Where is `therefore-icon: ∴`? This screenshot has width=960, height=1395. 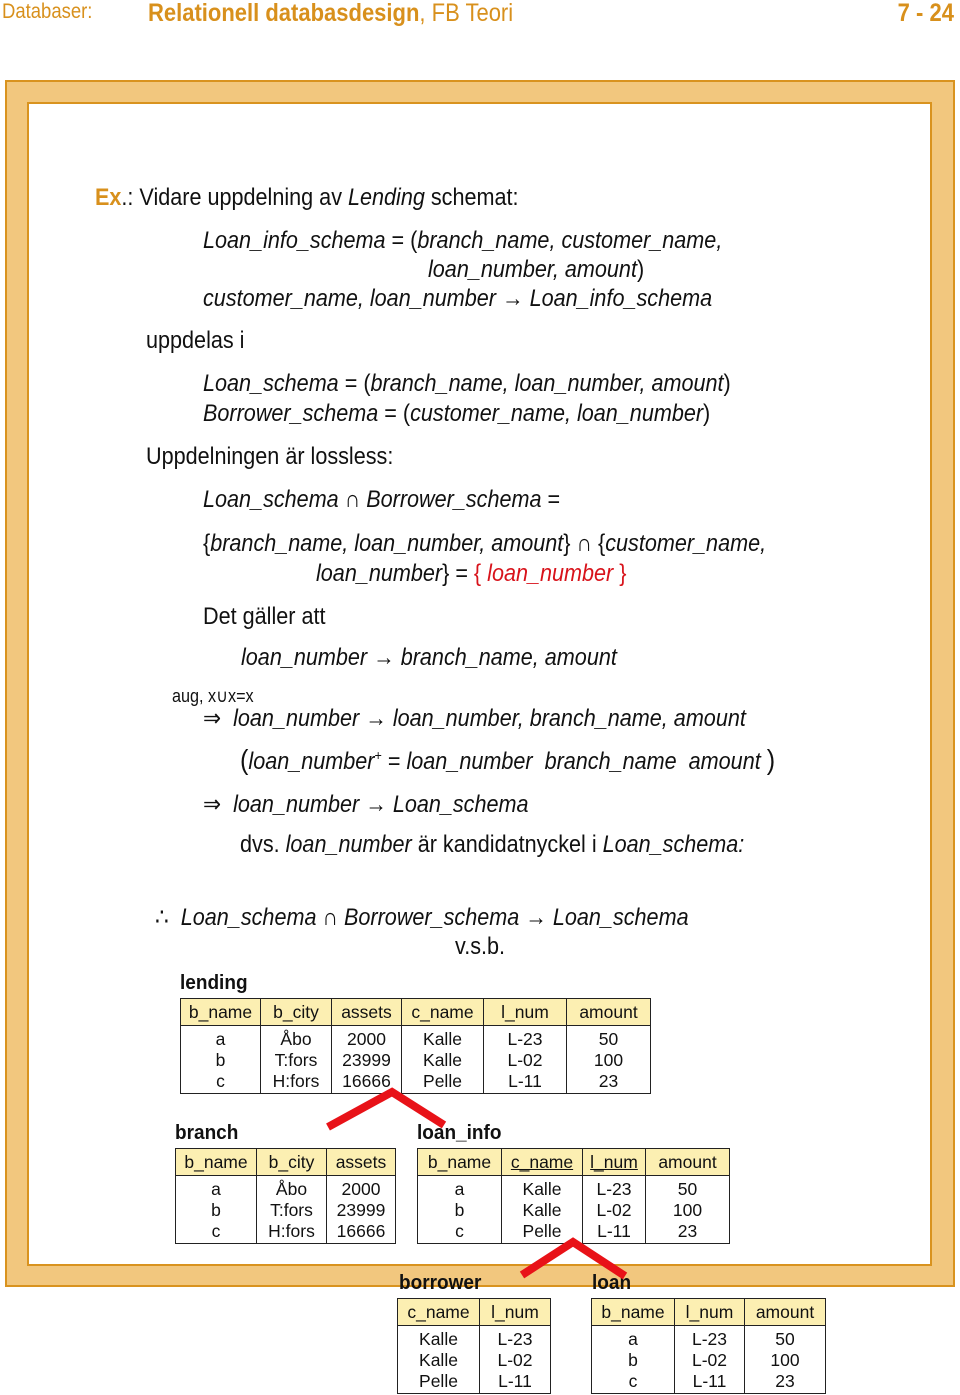
therefore-icon: ∴ is located at coordinates (162, 917).